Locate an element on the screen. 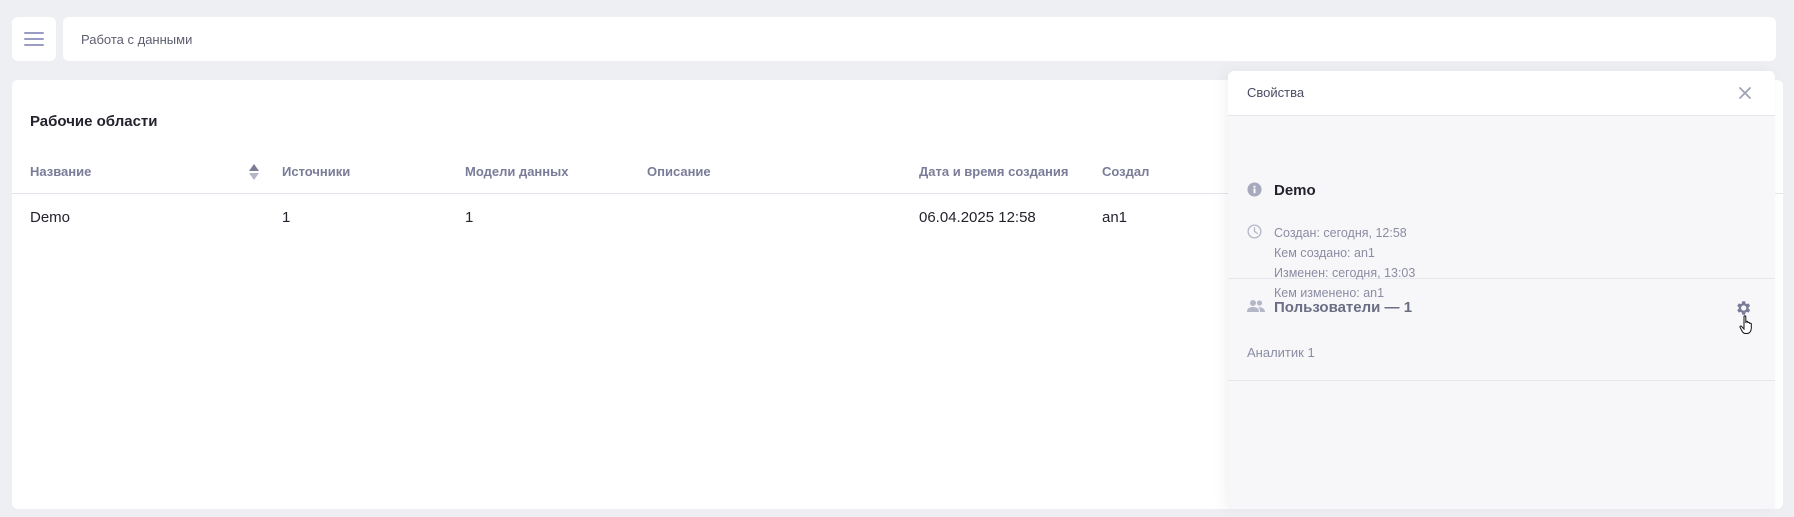 This screenshot has height=517, width=1794. users-title: Пользователи — 1 is located at coordinates (1343, 307).